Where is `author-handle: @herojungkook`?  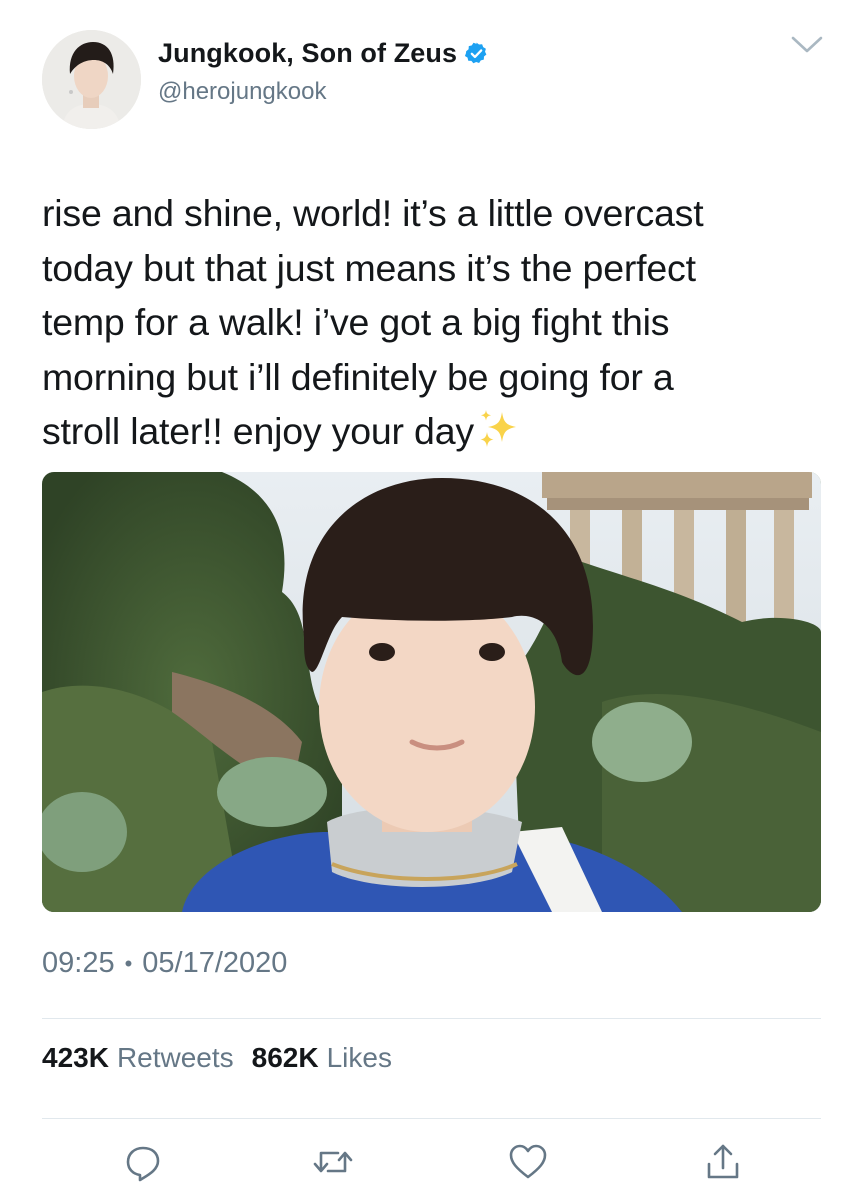 author-handle: @herojungkook is located at coordinates (242, 92).